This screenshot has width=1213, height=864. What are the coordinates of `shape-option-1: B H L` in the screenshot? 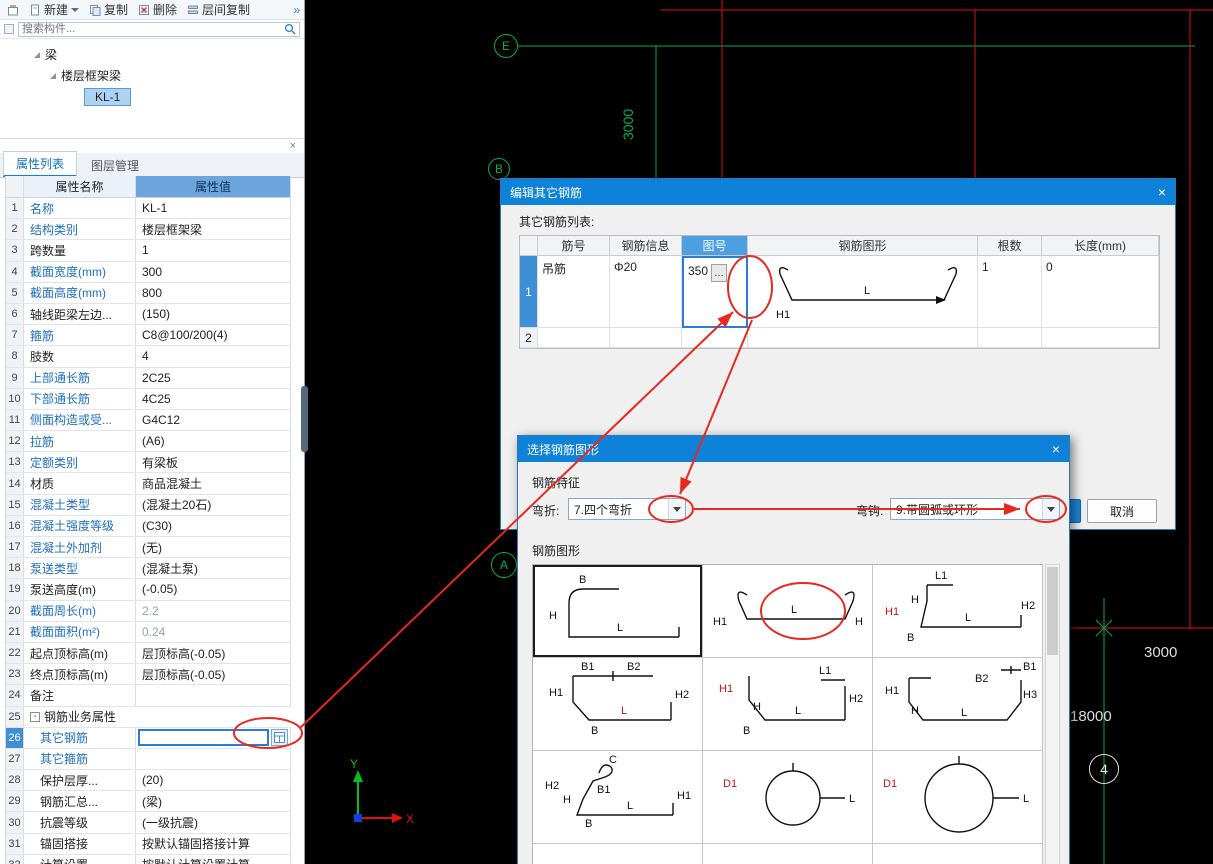 It's located at (618, 611).